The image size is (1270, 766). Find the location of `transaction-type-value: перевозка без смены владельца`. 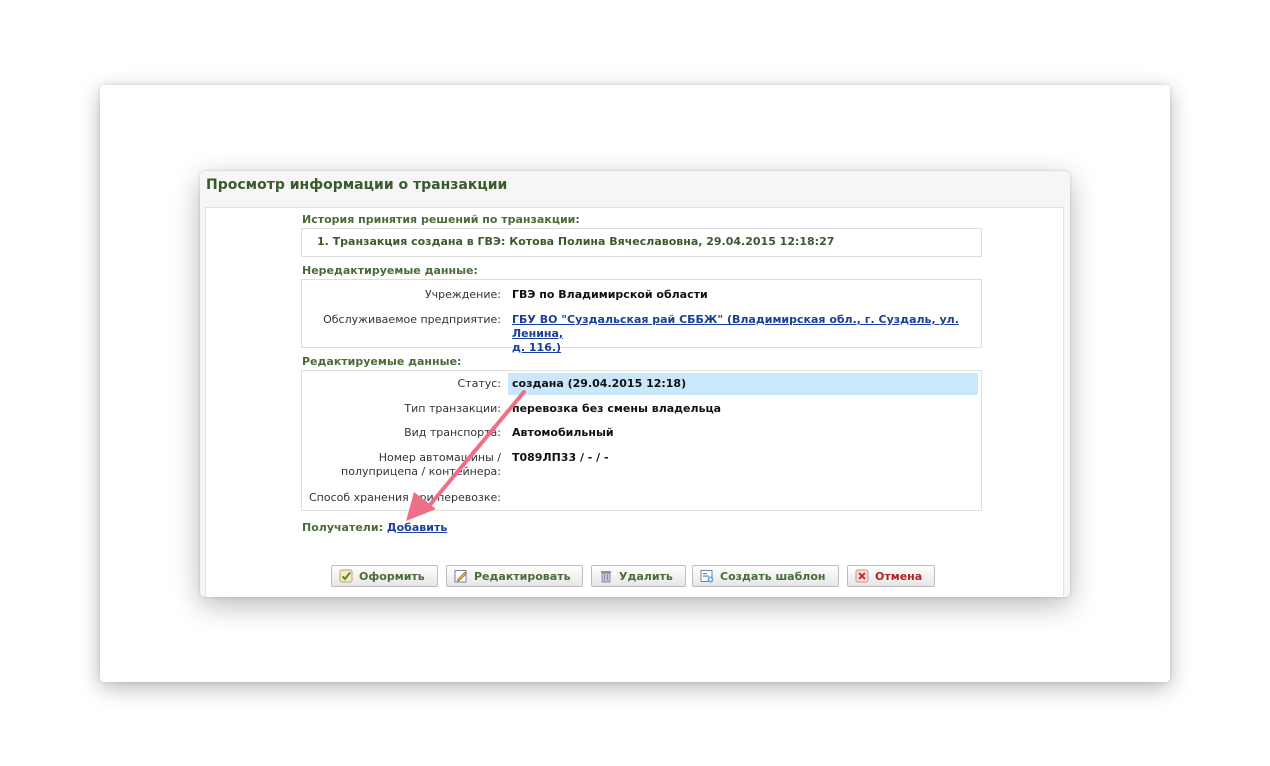

transaction-type-value: перевозка без смены владельца is located at coordinates (617, 408).